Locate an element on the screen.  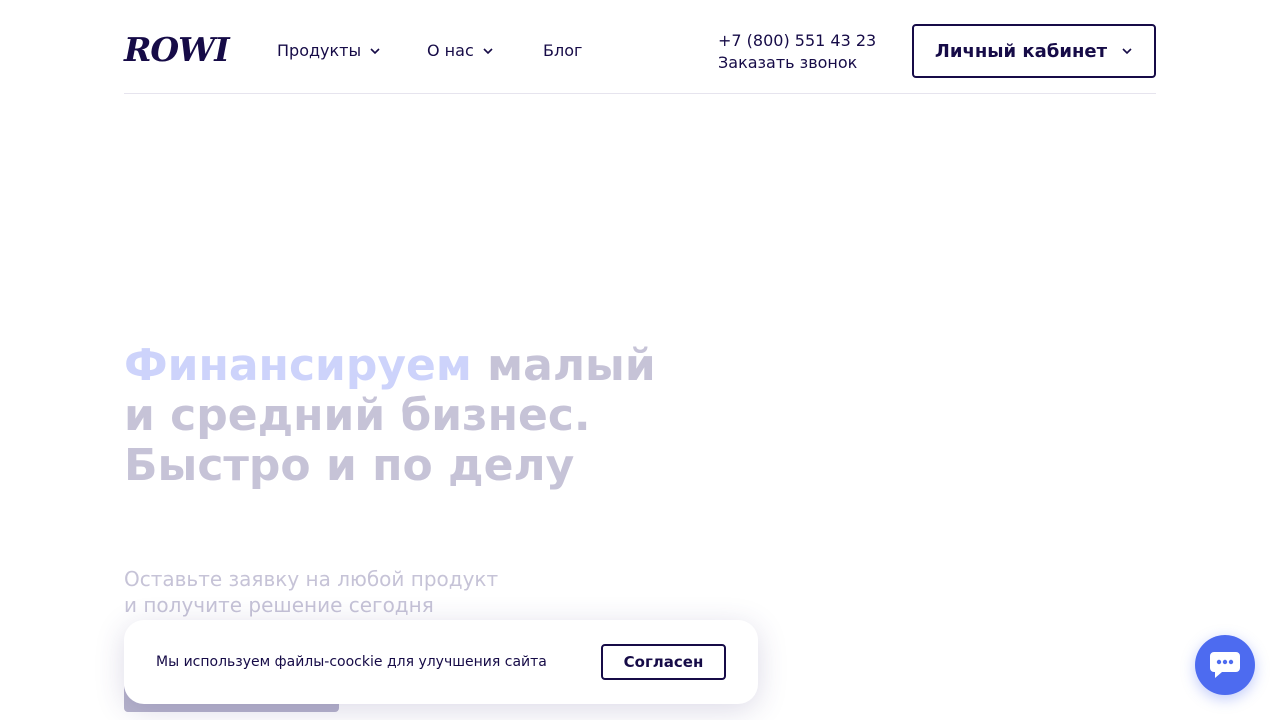
nav-about: О нас is located at coordinates (460, 51).